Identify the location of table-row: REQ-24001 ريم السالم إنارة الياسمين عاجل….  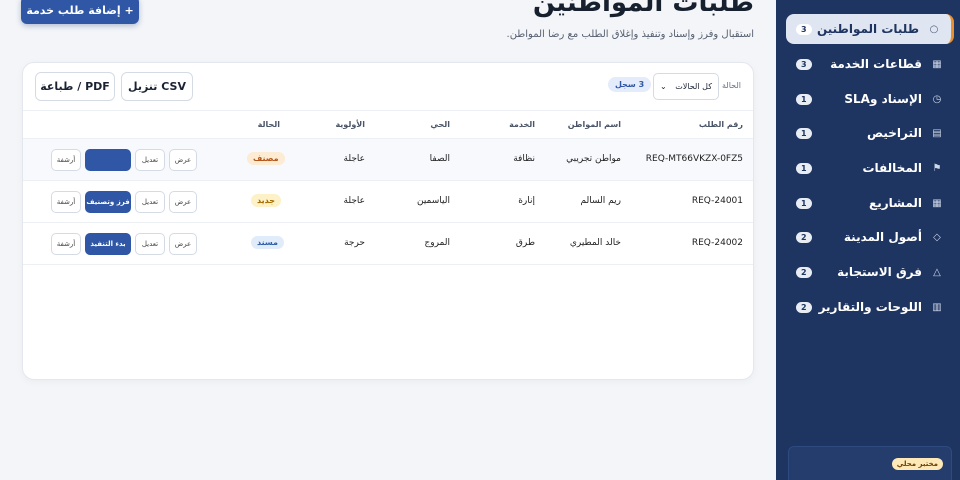
(388, 202).